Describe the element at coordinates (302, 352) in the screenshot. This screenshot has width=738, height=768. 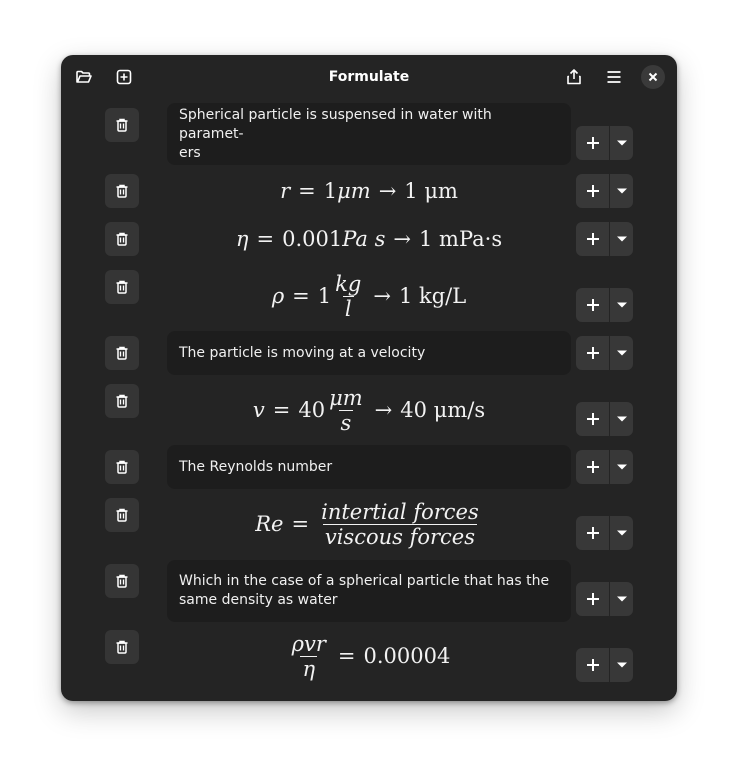
I see `text-cell-line: The particle is moving at a velocity` at that location.